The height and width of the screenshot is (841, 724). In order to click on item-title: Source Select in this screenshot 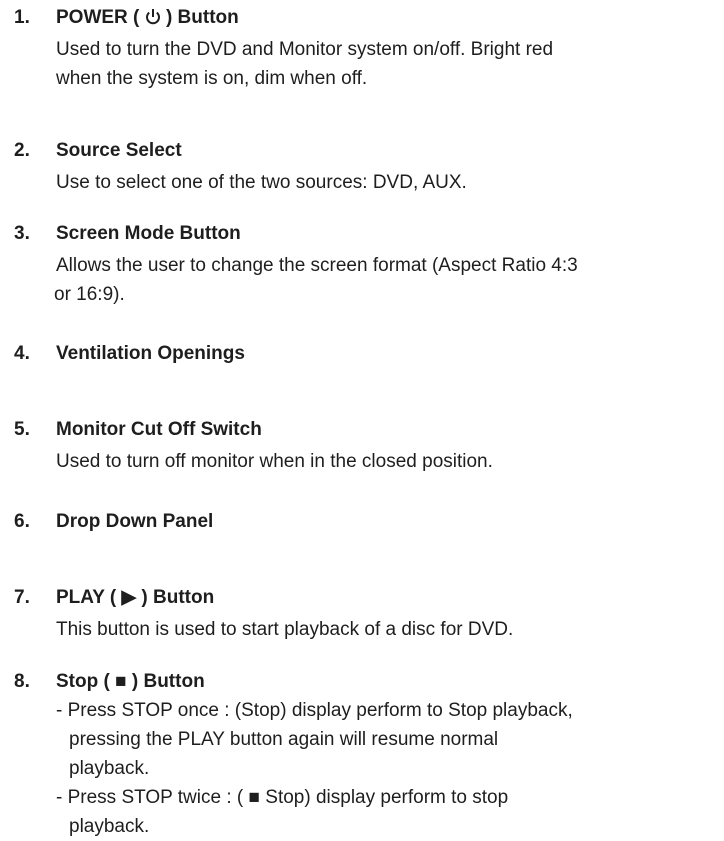, I will do `click(119, 150)`.